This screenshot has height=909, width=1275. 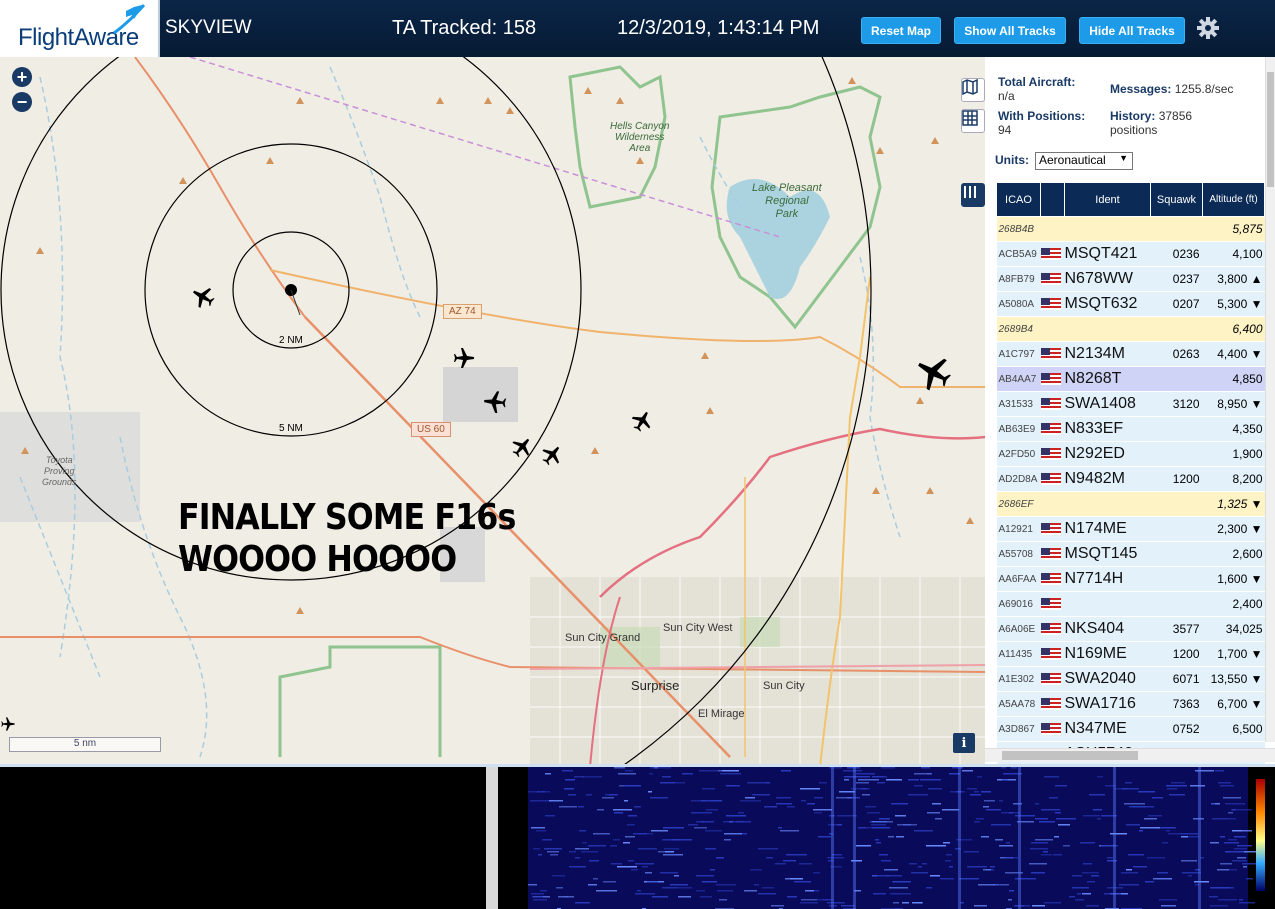 I want to click on stat-value: 94, so click(x=1005, y=130).